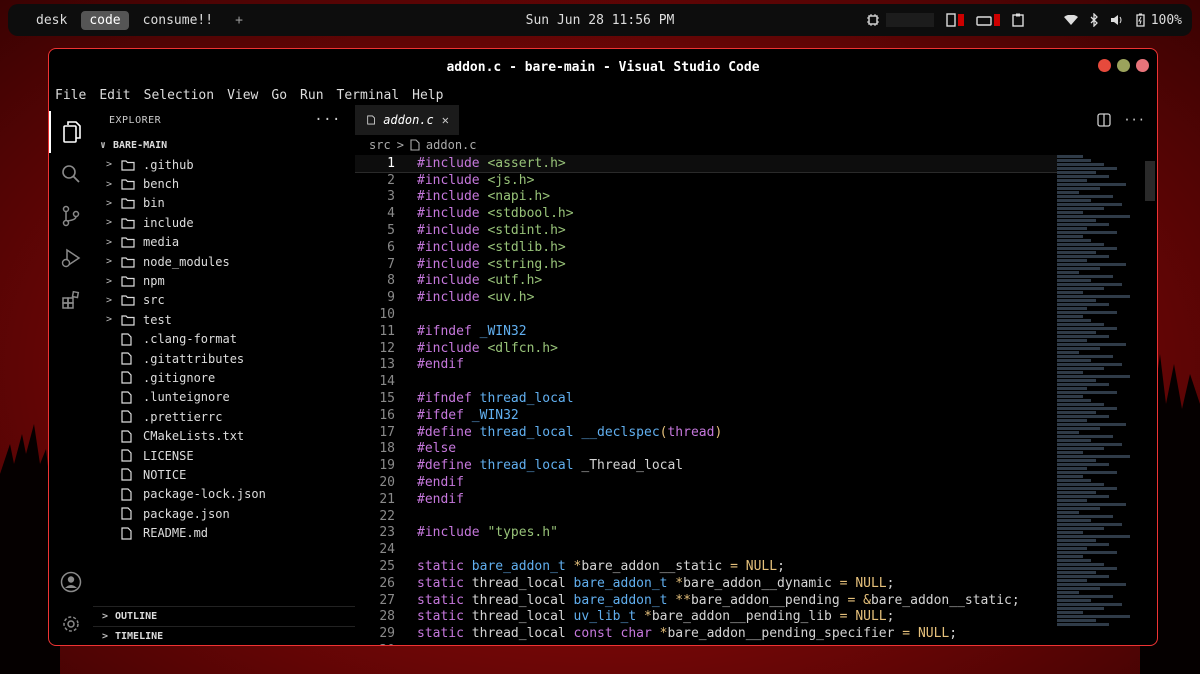 Image resolution: width=1200 pixels, height=674 pixels. Describe the element at coordinates (900, 20) in the screenshot. I see `cpu-icon` at that location.